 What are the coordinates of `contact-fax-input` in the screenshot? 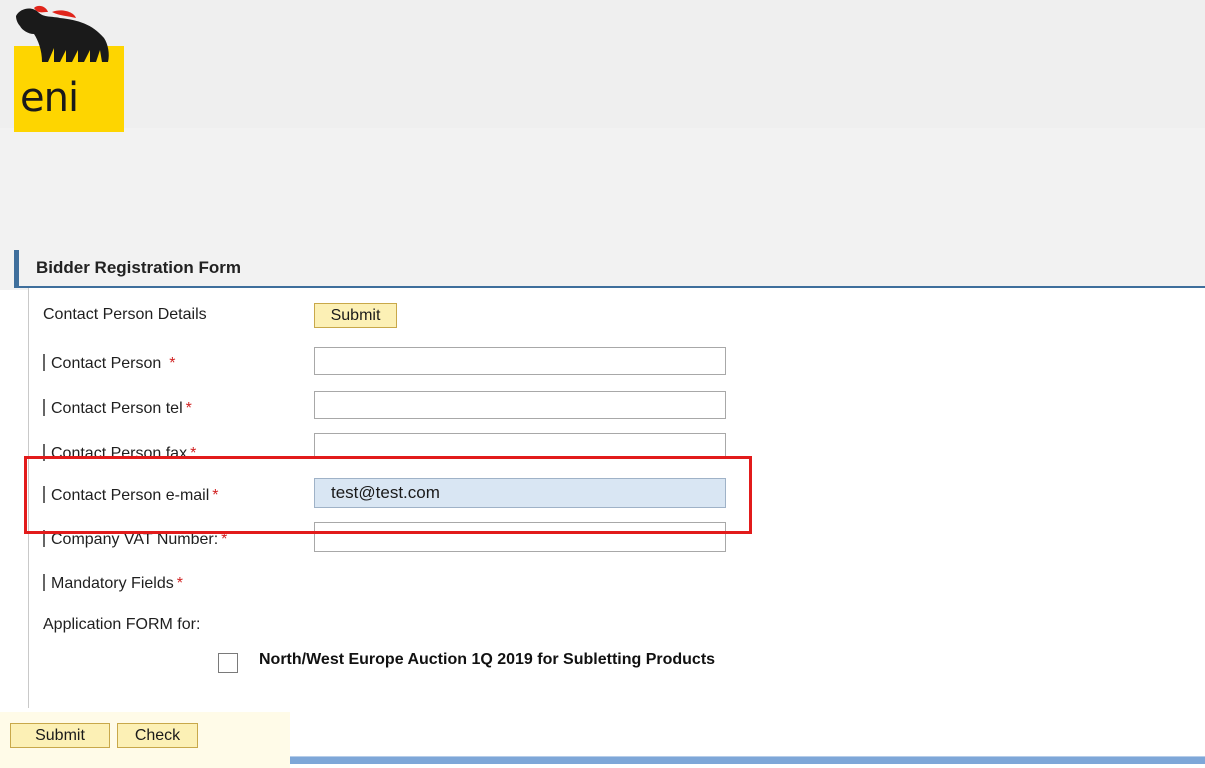 It's located at (520, 445).